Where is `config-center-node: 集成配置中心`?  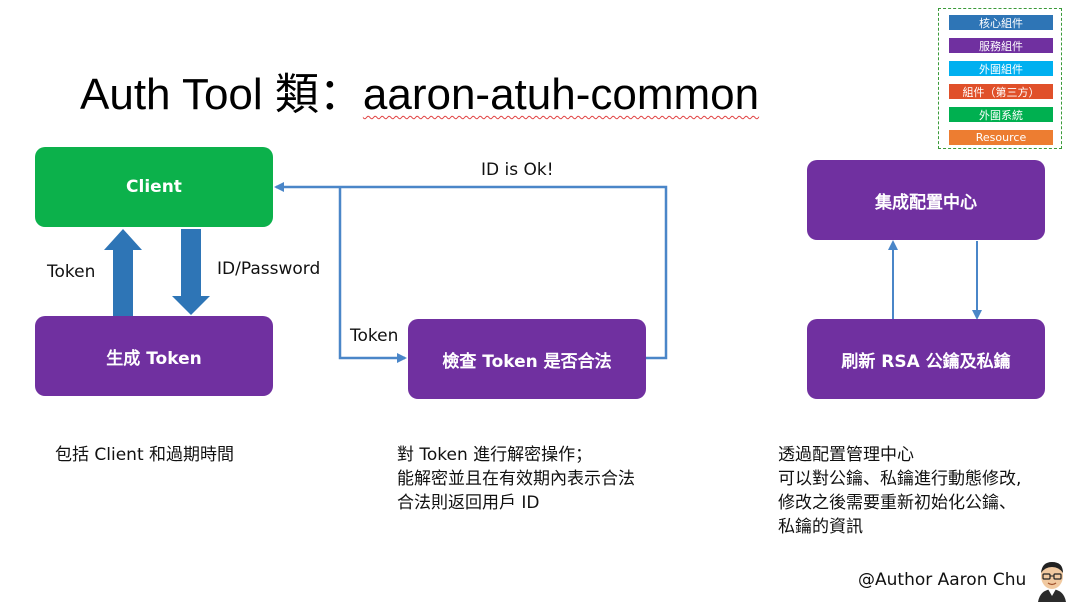
config-center-node: 集成配置中心 is located at coordinates (926, 200).